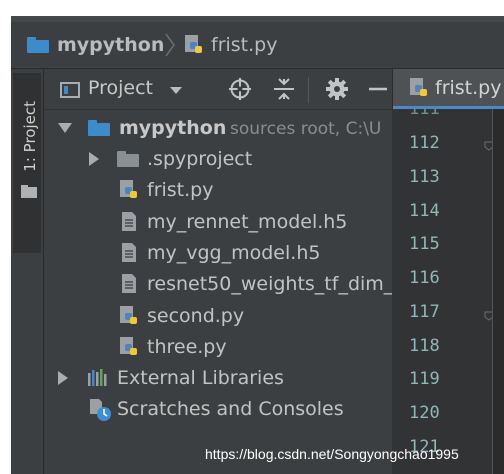 The height and width of the screenshot is (474, 504). I want to click on gutter-divider, so click(492, 291).